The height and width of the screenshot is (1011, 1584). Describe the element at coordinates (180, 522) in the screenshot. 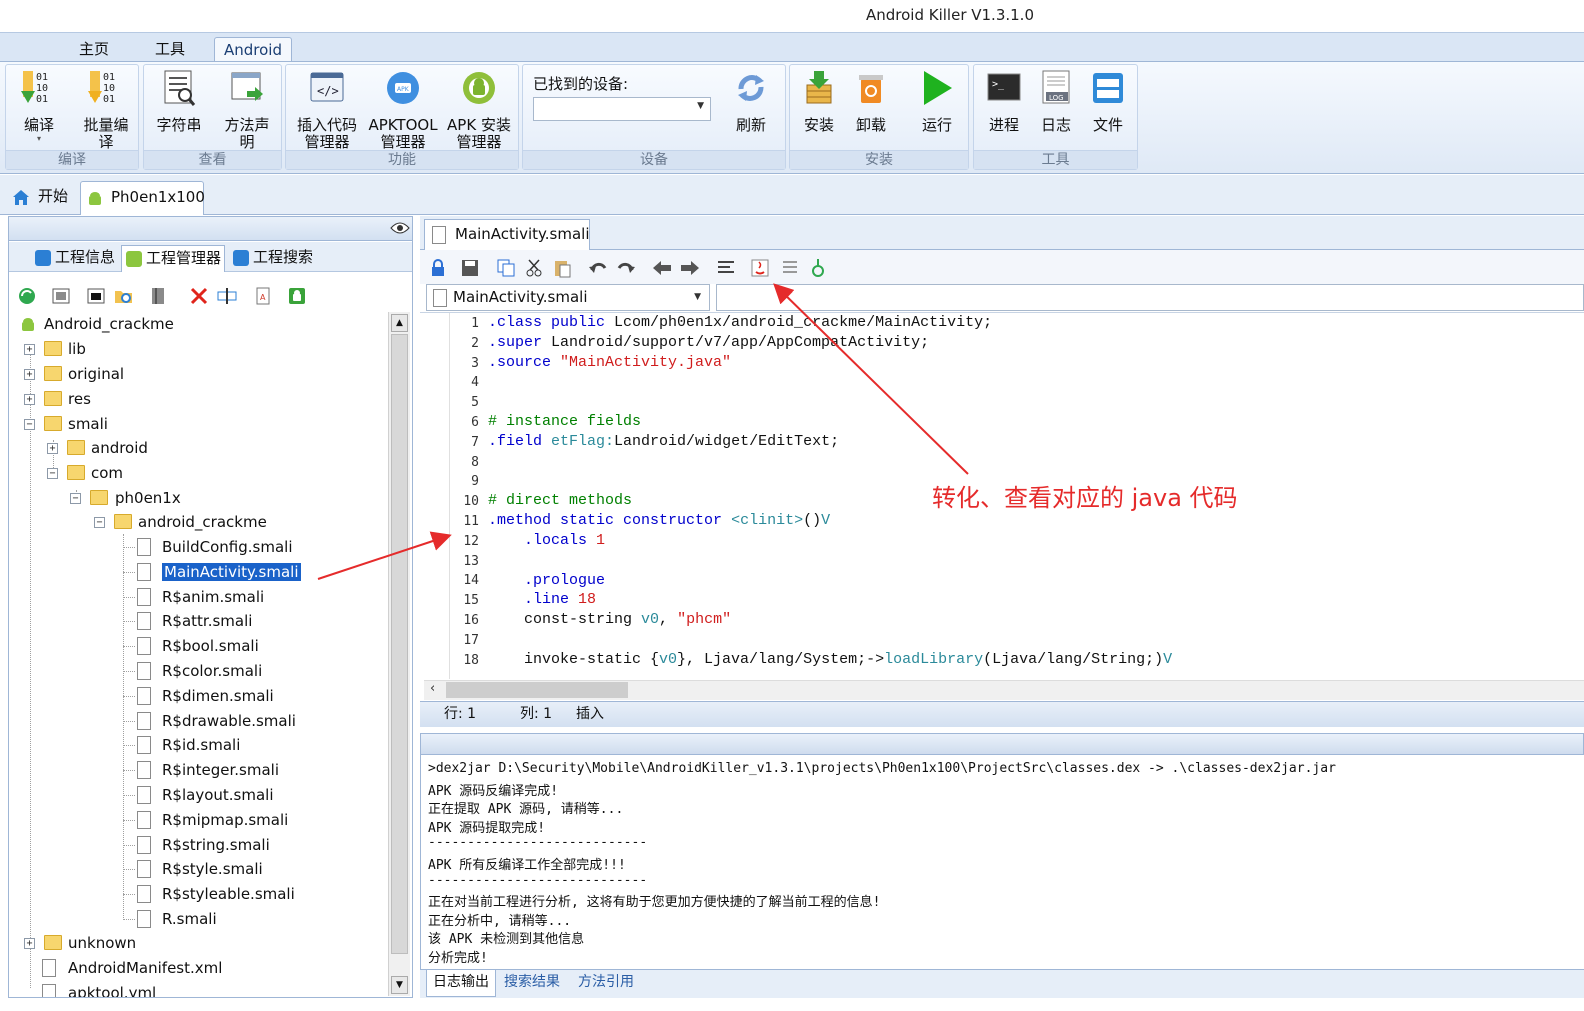

I see `tree-item-android-crackme: − android_crackme` at that location.